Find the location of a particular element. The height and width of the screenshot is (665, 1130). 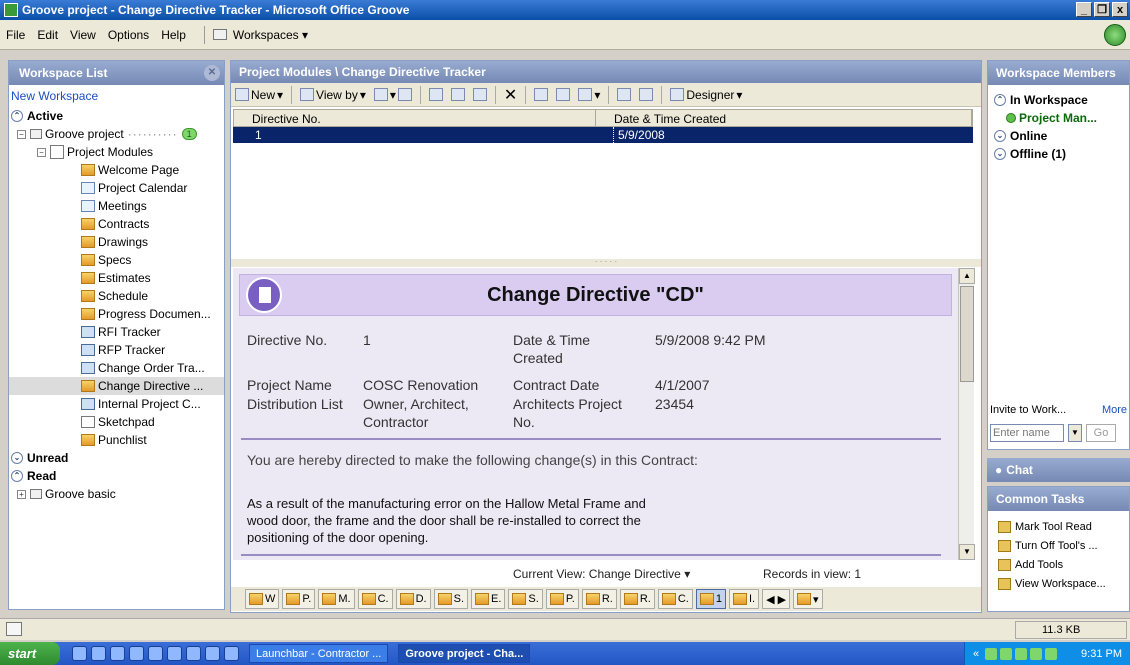

tab-specs: S. is located at coordinates (451, 599).